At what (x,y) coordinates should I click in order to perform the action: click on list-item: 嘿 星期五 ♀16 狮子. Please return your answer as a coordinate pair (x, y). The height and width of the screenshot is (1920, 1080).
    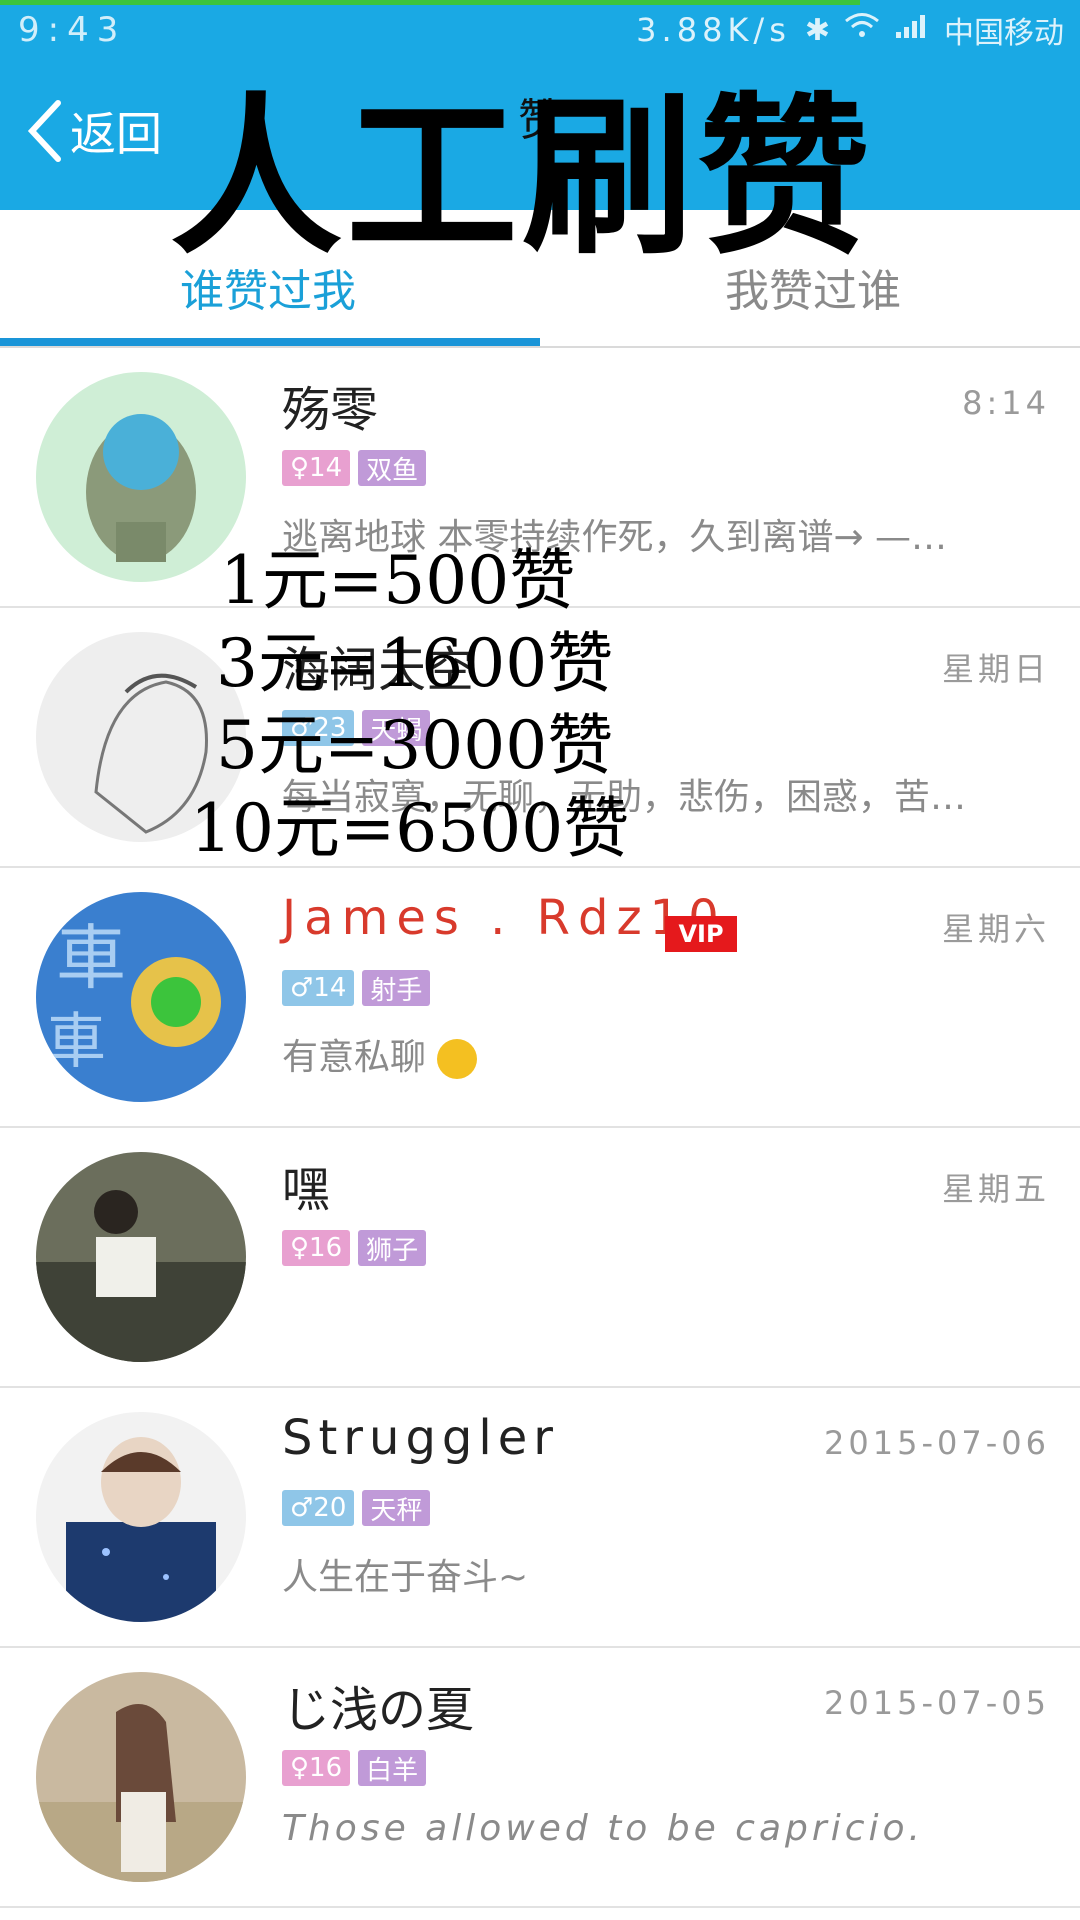
    Looking at the image, I should click on (540, 1258).